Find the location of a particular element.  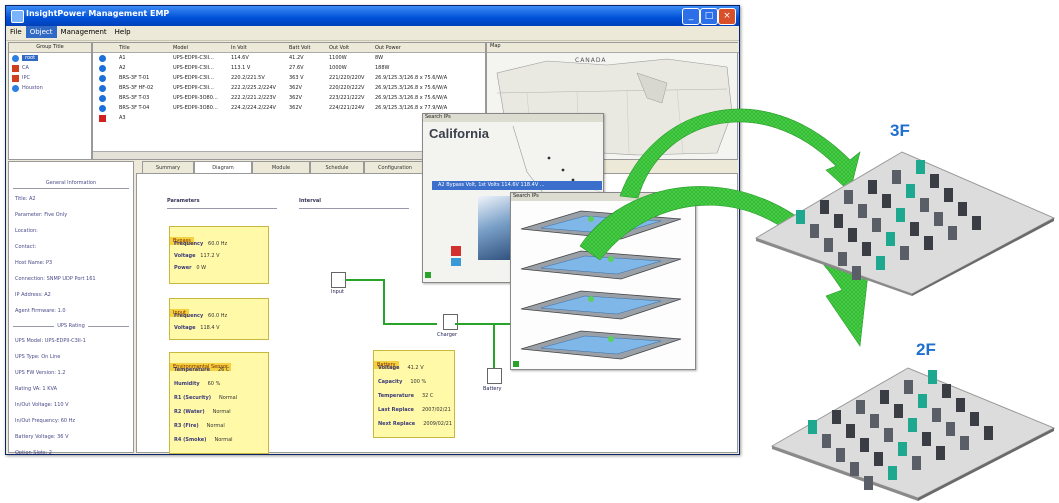

table-cell: 220/220/222V is located at coordinates (347, 88).